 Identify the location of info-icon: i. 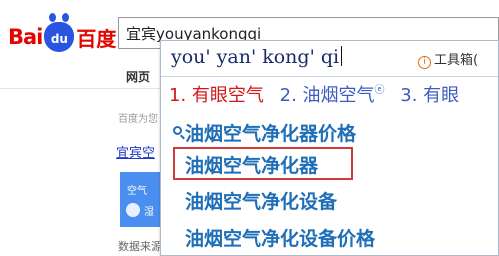
(424, 62).